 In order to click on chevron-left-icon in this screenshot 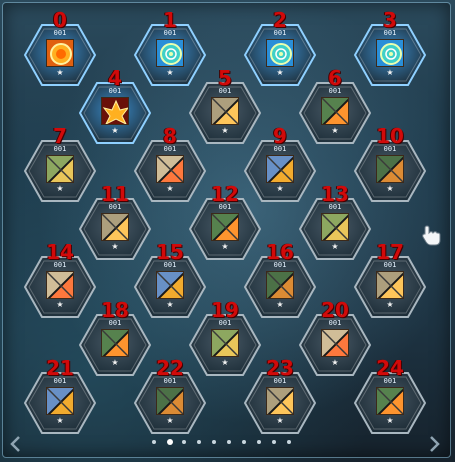, I will do `click(15, 444)`.